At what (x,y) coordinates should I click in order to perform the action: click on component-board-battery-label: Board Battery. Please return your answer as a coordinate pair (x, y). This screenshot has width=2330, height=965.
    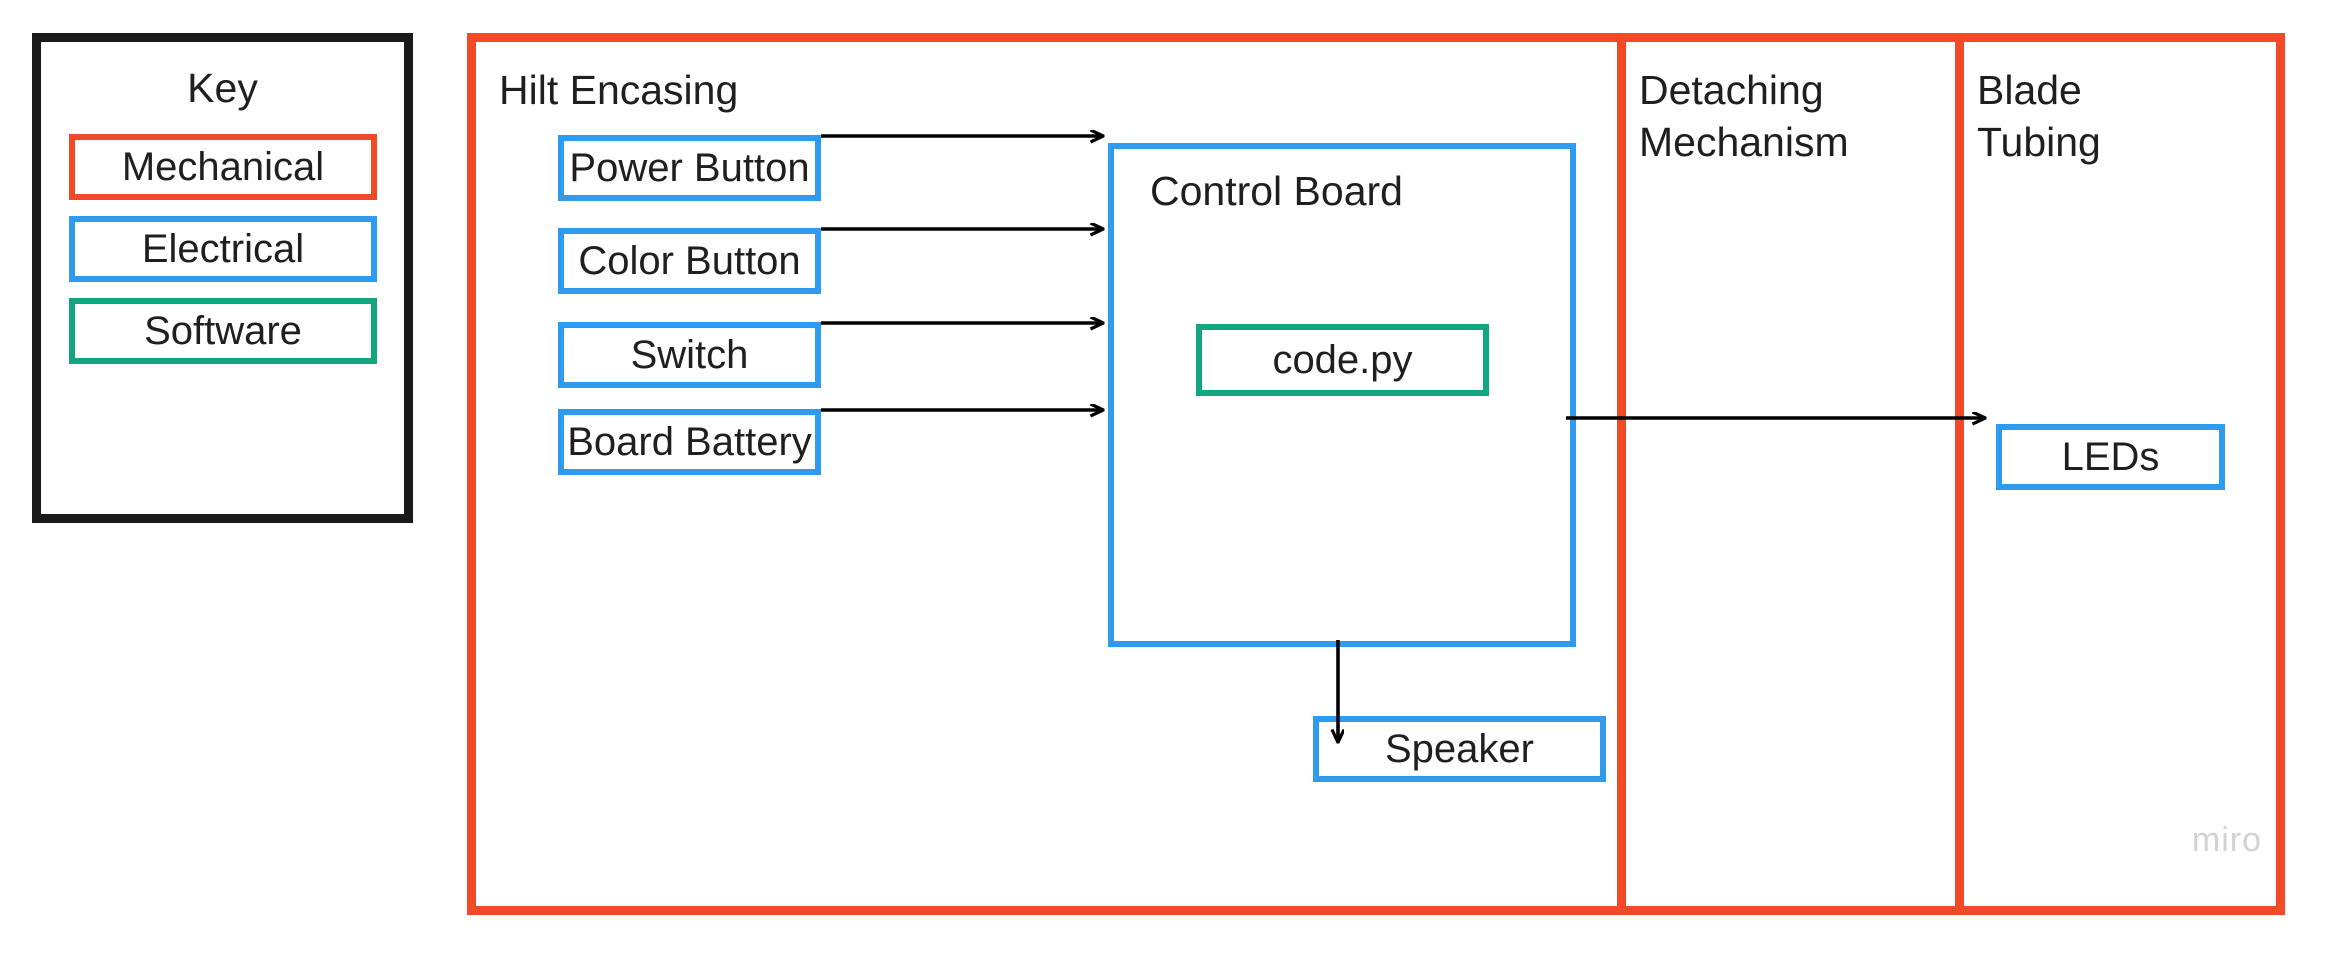
    Looking at the image, I should click on (689, 442).